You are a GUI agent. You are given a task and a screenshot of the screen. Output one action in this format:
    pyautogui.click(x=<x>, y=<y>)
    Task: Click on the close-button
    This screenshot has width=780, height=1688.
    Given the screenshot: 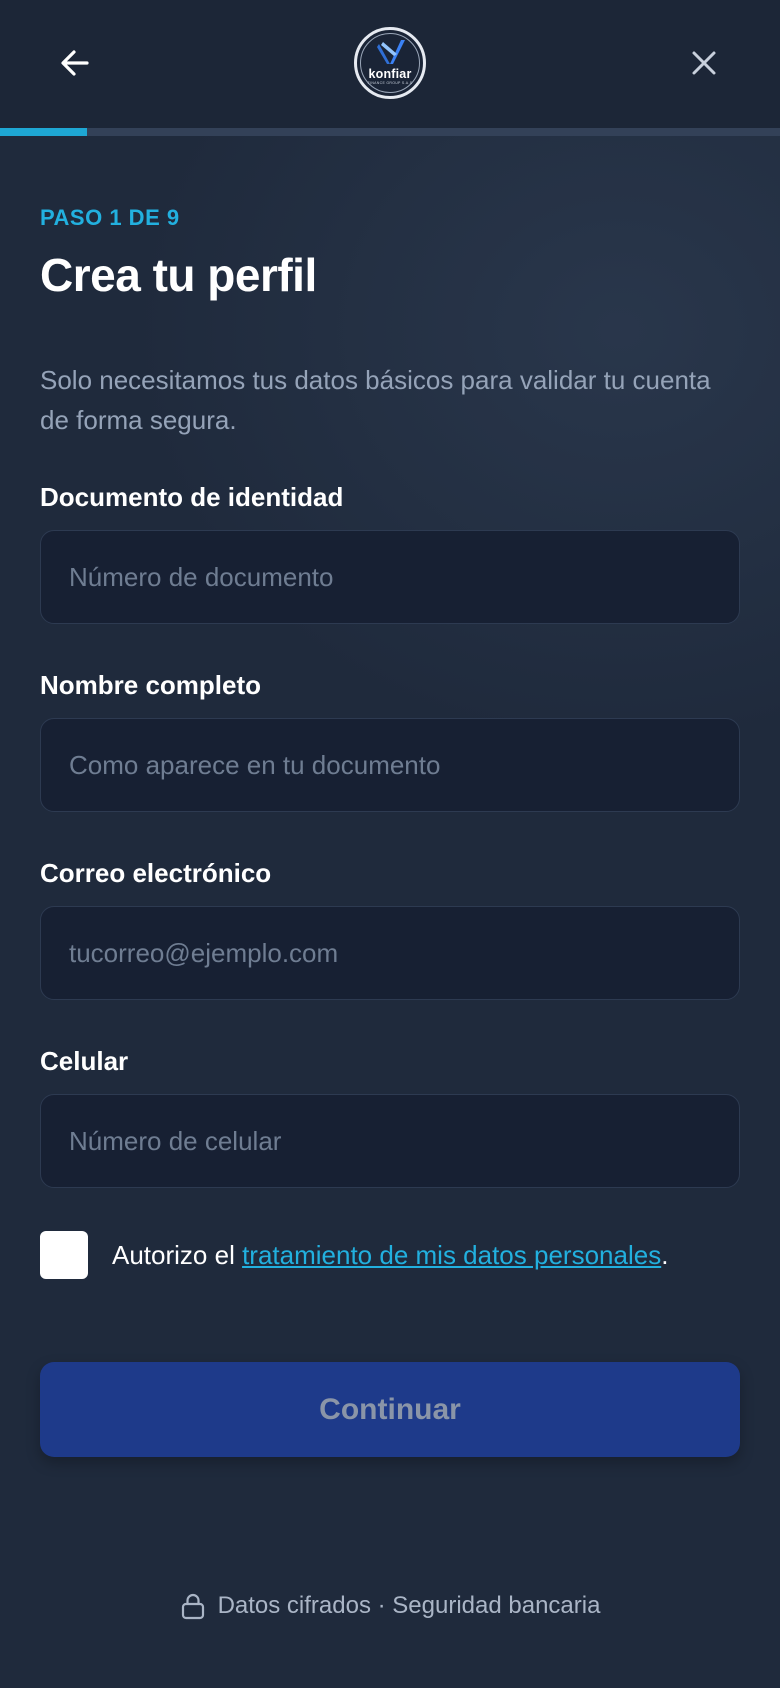 What is the action you would take?
    pyautogui.click(x=704, y=63)
    